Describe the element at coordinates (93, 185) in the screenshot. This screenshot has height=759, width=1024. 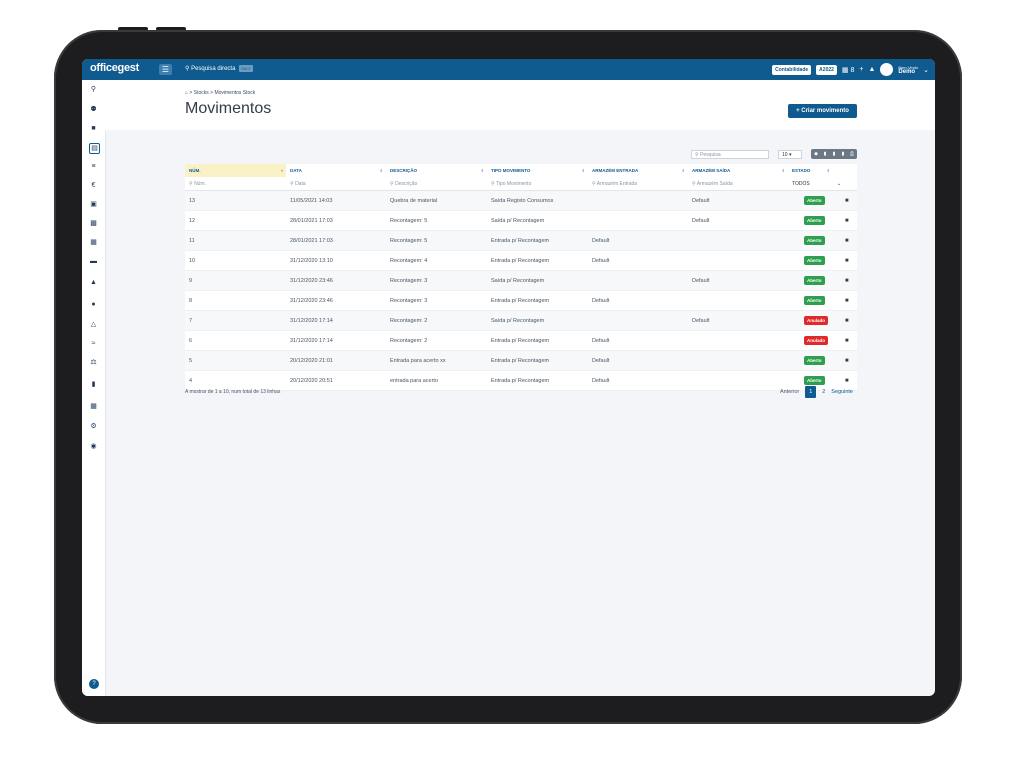
I see `euro-icon: €` at that location.